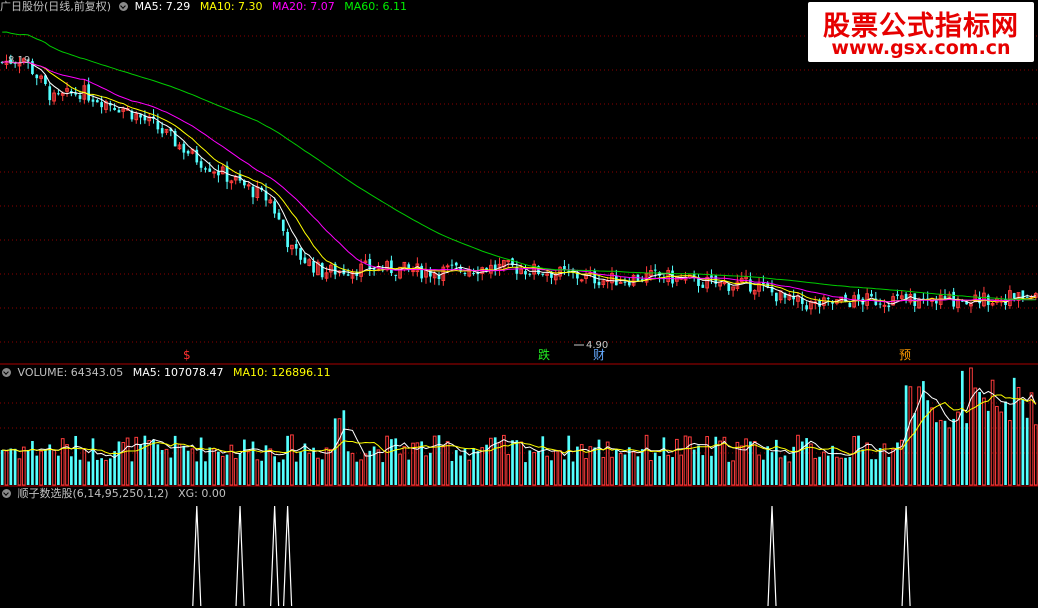 The height and width of the screenshot is (608, 1038). Describe the element at coordinates (599, 355) in the screenshot. I see `marker-cai: 财` at that location.